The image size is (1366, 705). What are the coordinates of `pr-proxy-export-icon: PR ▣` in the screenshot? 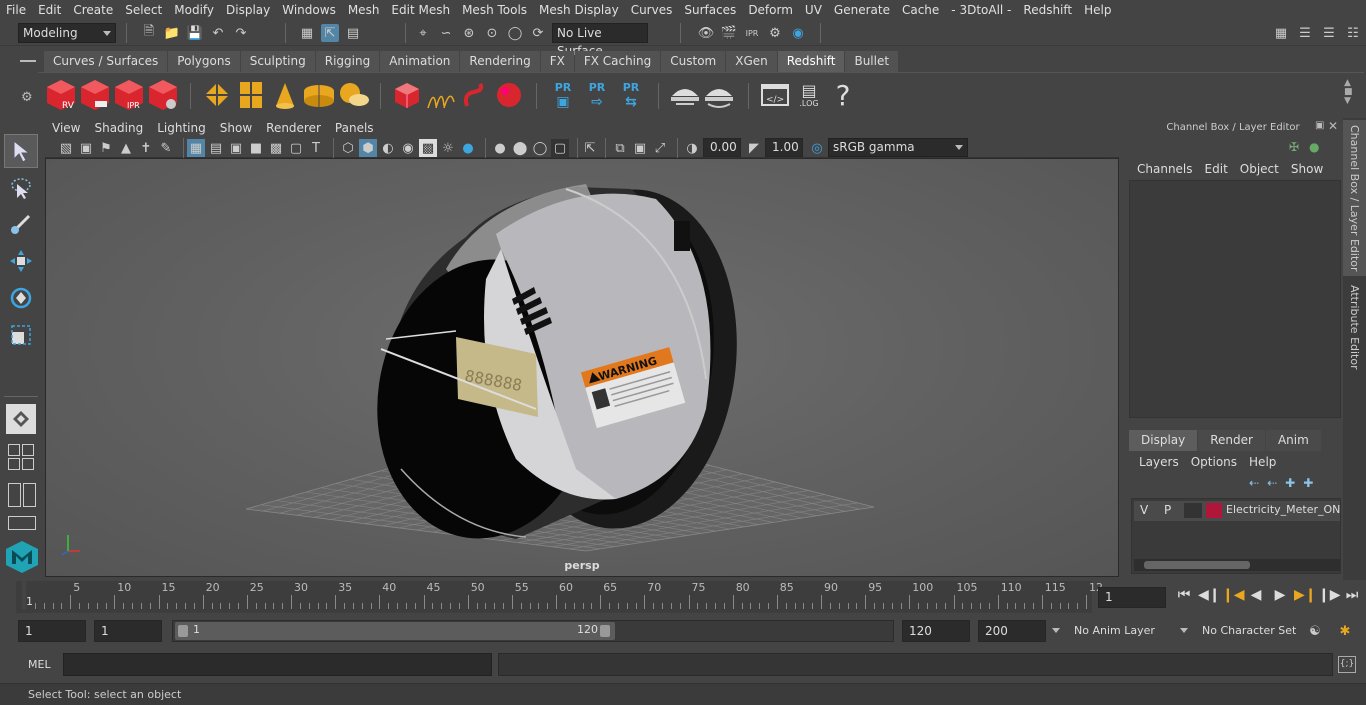 It's located at (563, 95).